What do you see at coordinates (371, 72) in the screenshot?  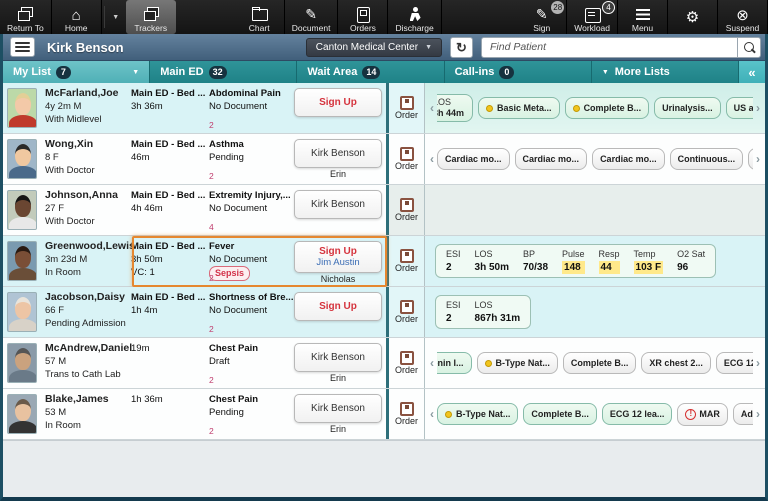 I see `tab-wait-area: Wait Area 14` at bounding box center [371, 72].